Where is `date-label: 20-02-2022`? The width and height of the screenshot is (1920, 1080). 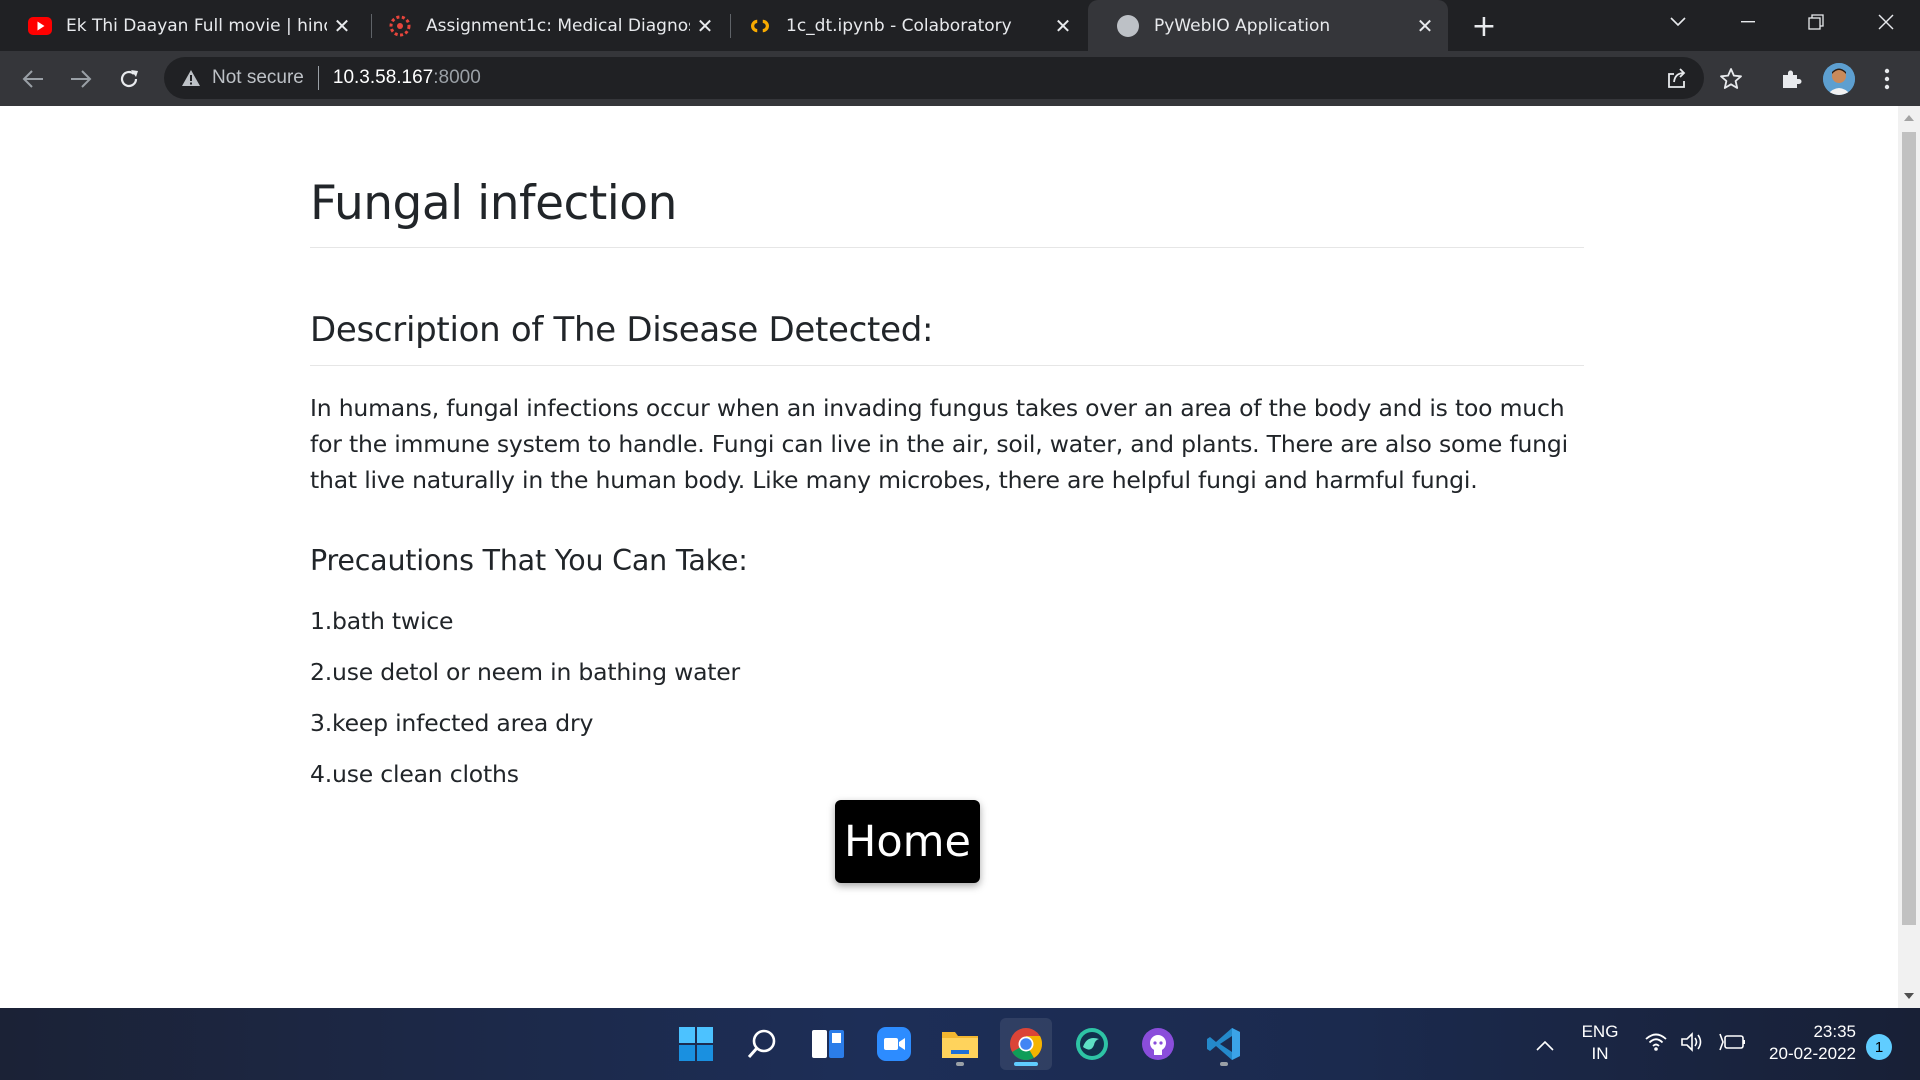
date-label: 20-02-2022 is located at coordinates (1812, 1053).